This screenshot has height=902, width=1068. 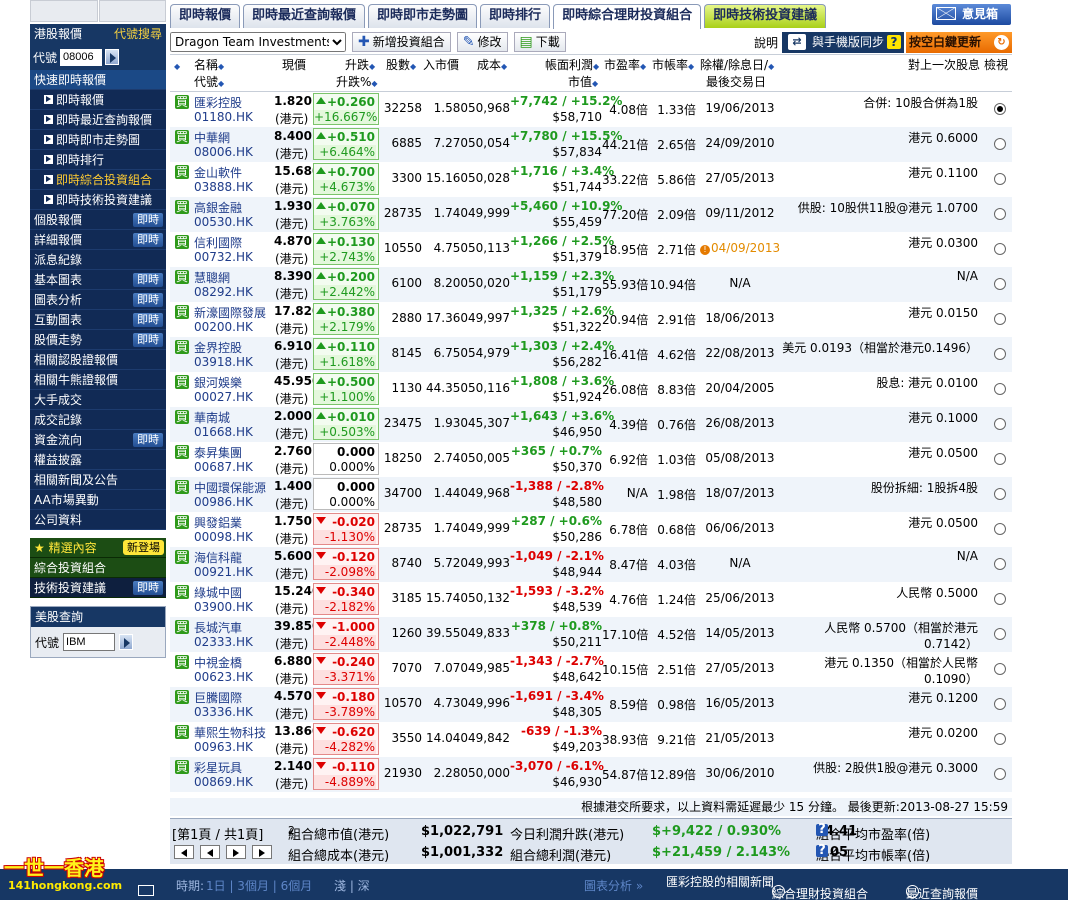 What do you see at coordinates (218, 557) in the screenshot?
I see `stock-name-link: 海信科龍` at bounding box center [218, 557].